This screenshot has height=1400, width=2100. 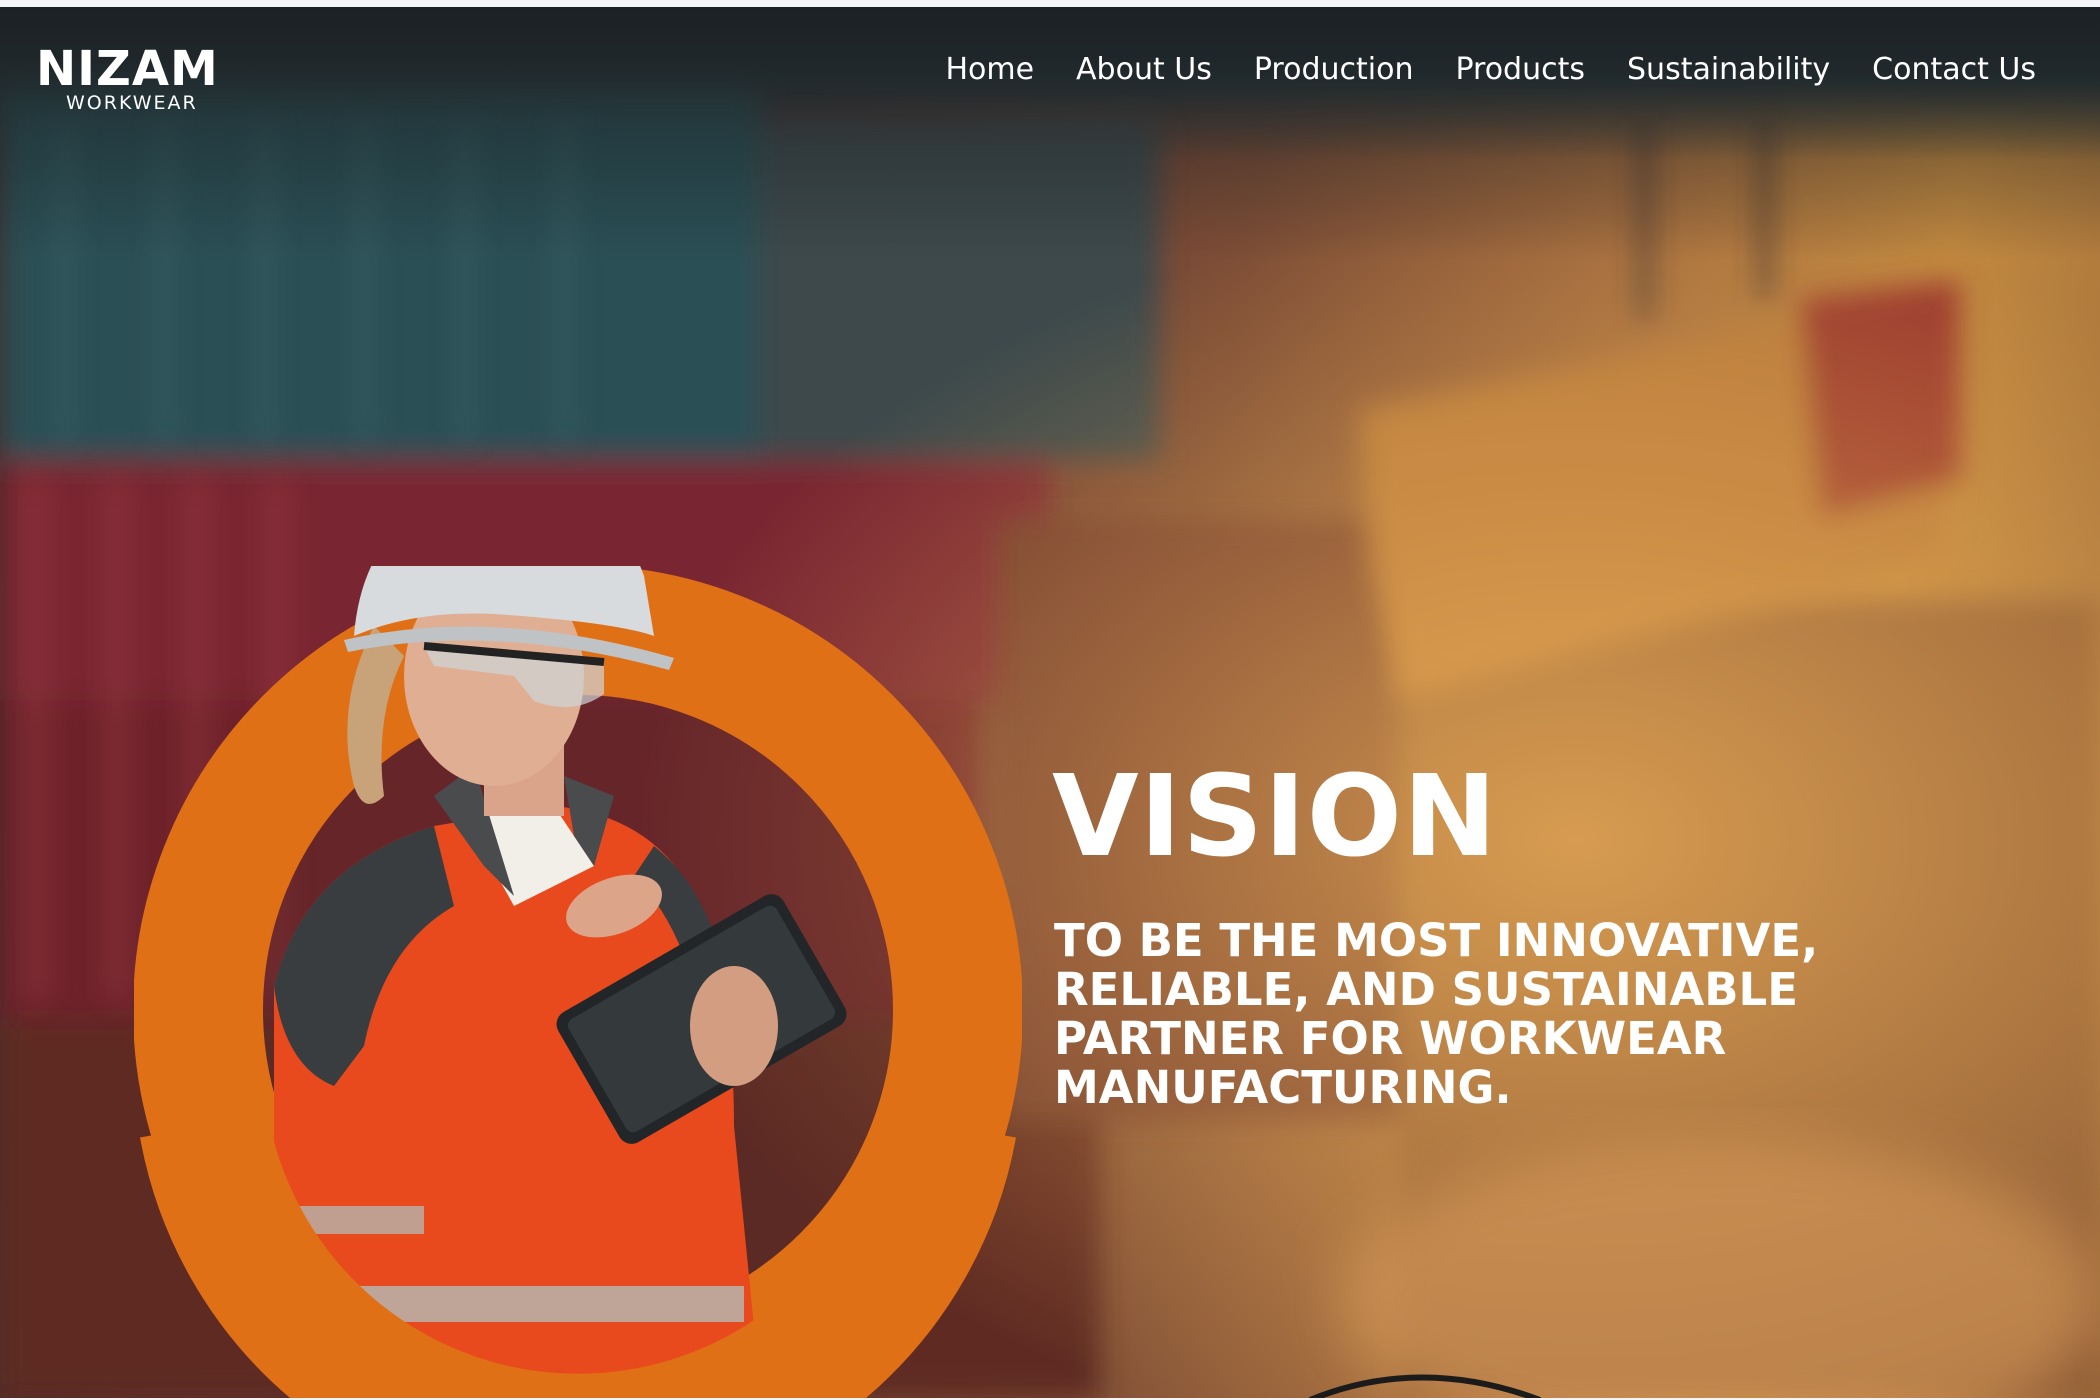 What do you see at coordinates (1144, 70) in the screenshot?
I see `nav-item-about-us: About Us` at bounding box center [1144, 70].